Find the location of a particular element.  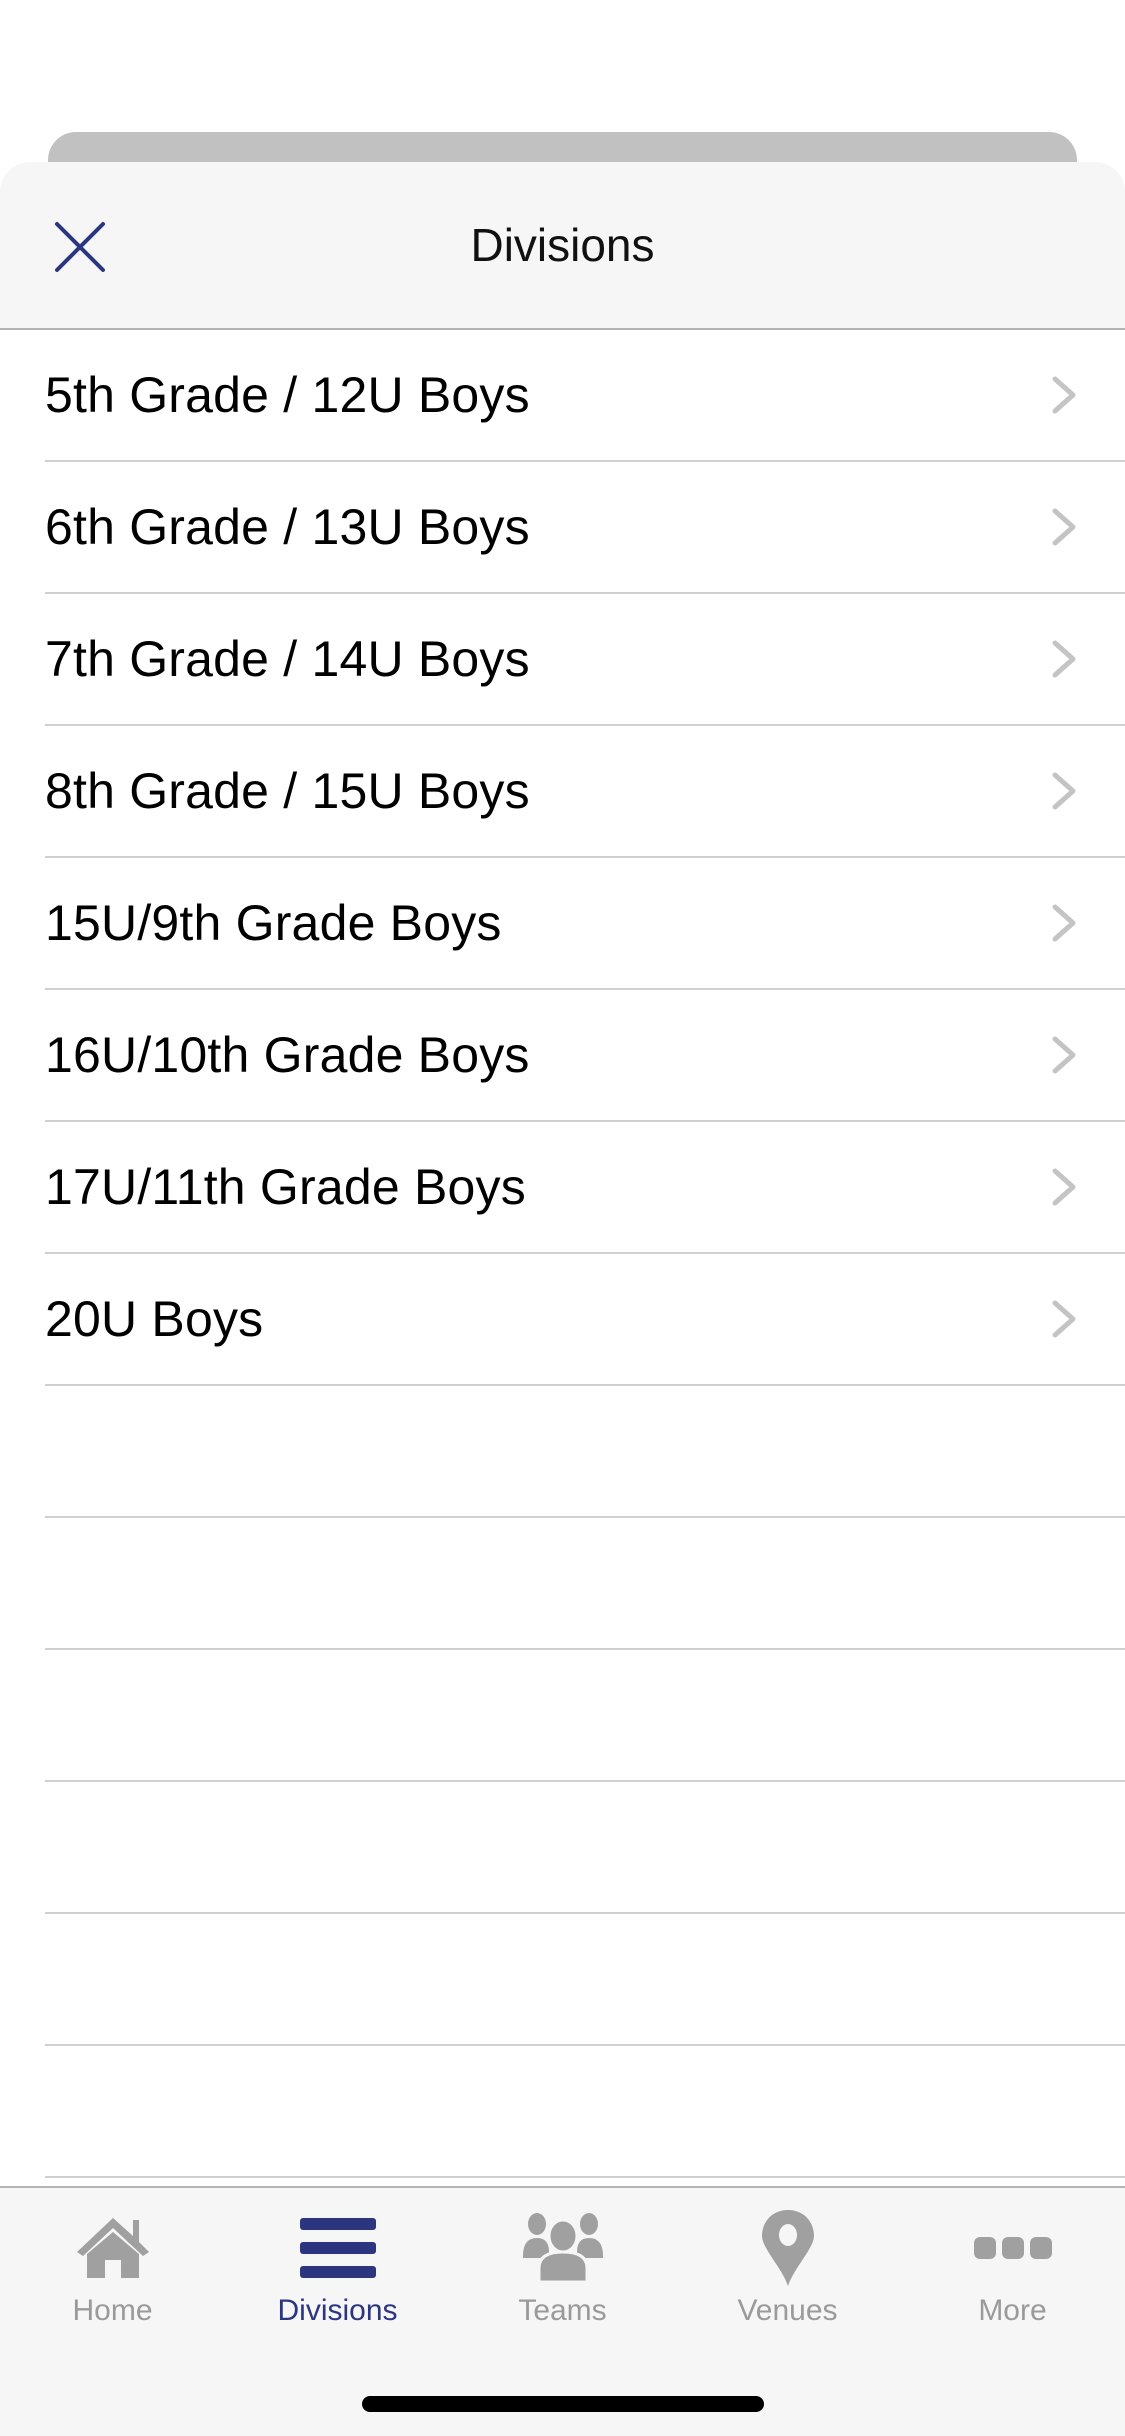

division-row: 7th Grade / 14U Boys is located at coordinates (585, 660).